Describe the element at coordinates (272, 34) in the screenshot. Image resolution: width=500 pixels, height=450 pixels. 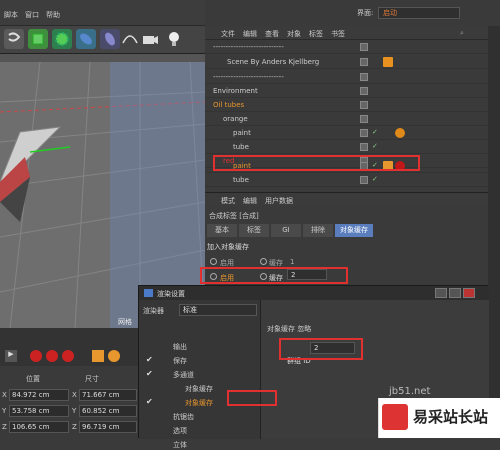
I see `om-menu-view: 查看` at that location.